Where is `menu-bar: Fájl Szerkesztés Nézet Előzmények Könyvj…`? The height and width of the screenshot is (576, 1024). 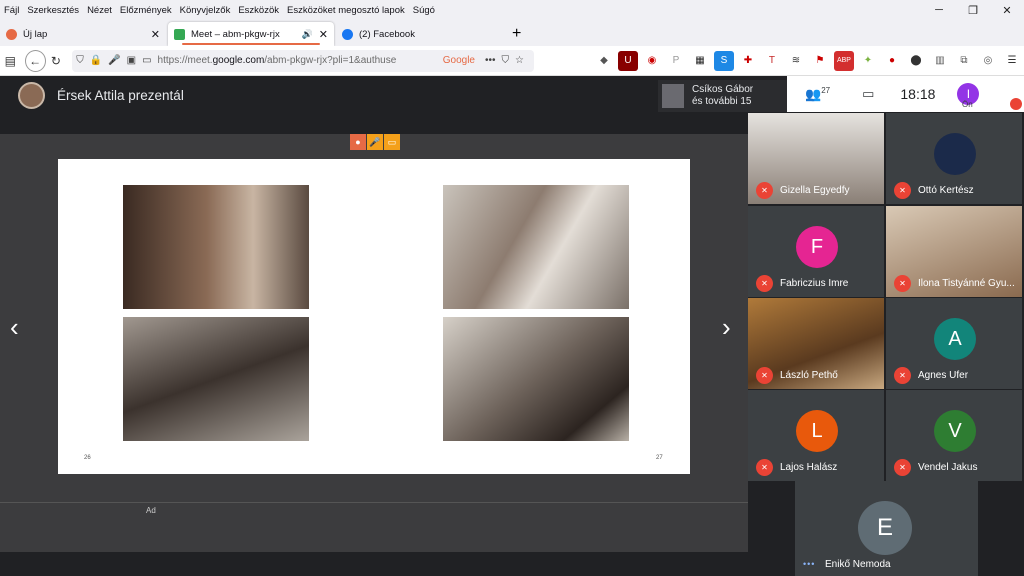 menu-bar: Fájl Szerkesztés Nézet Előzmények Könyvj… is located at coordinates (512, 10).